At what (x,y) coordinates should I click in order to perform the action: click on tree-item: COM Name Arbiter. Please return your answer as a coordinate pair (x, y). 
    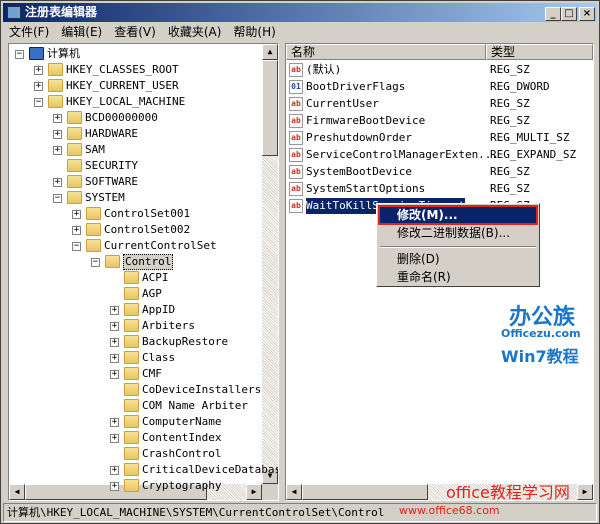
    Looking at the image, I should click on (195, 406).